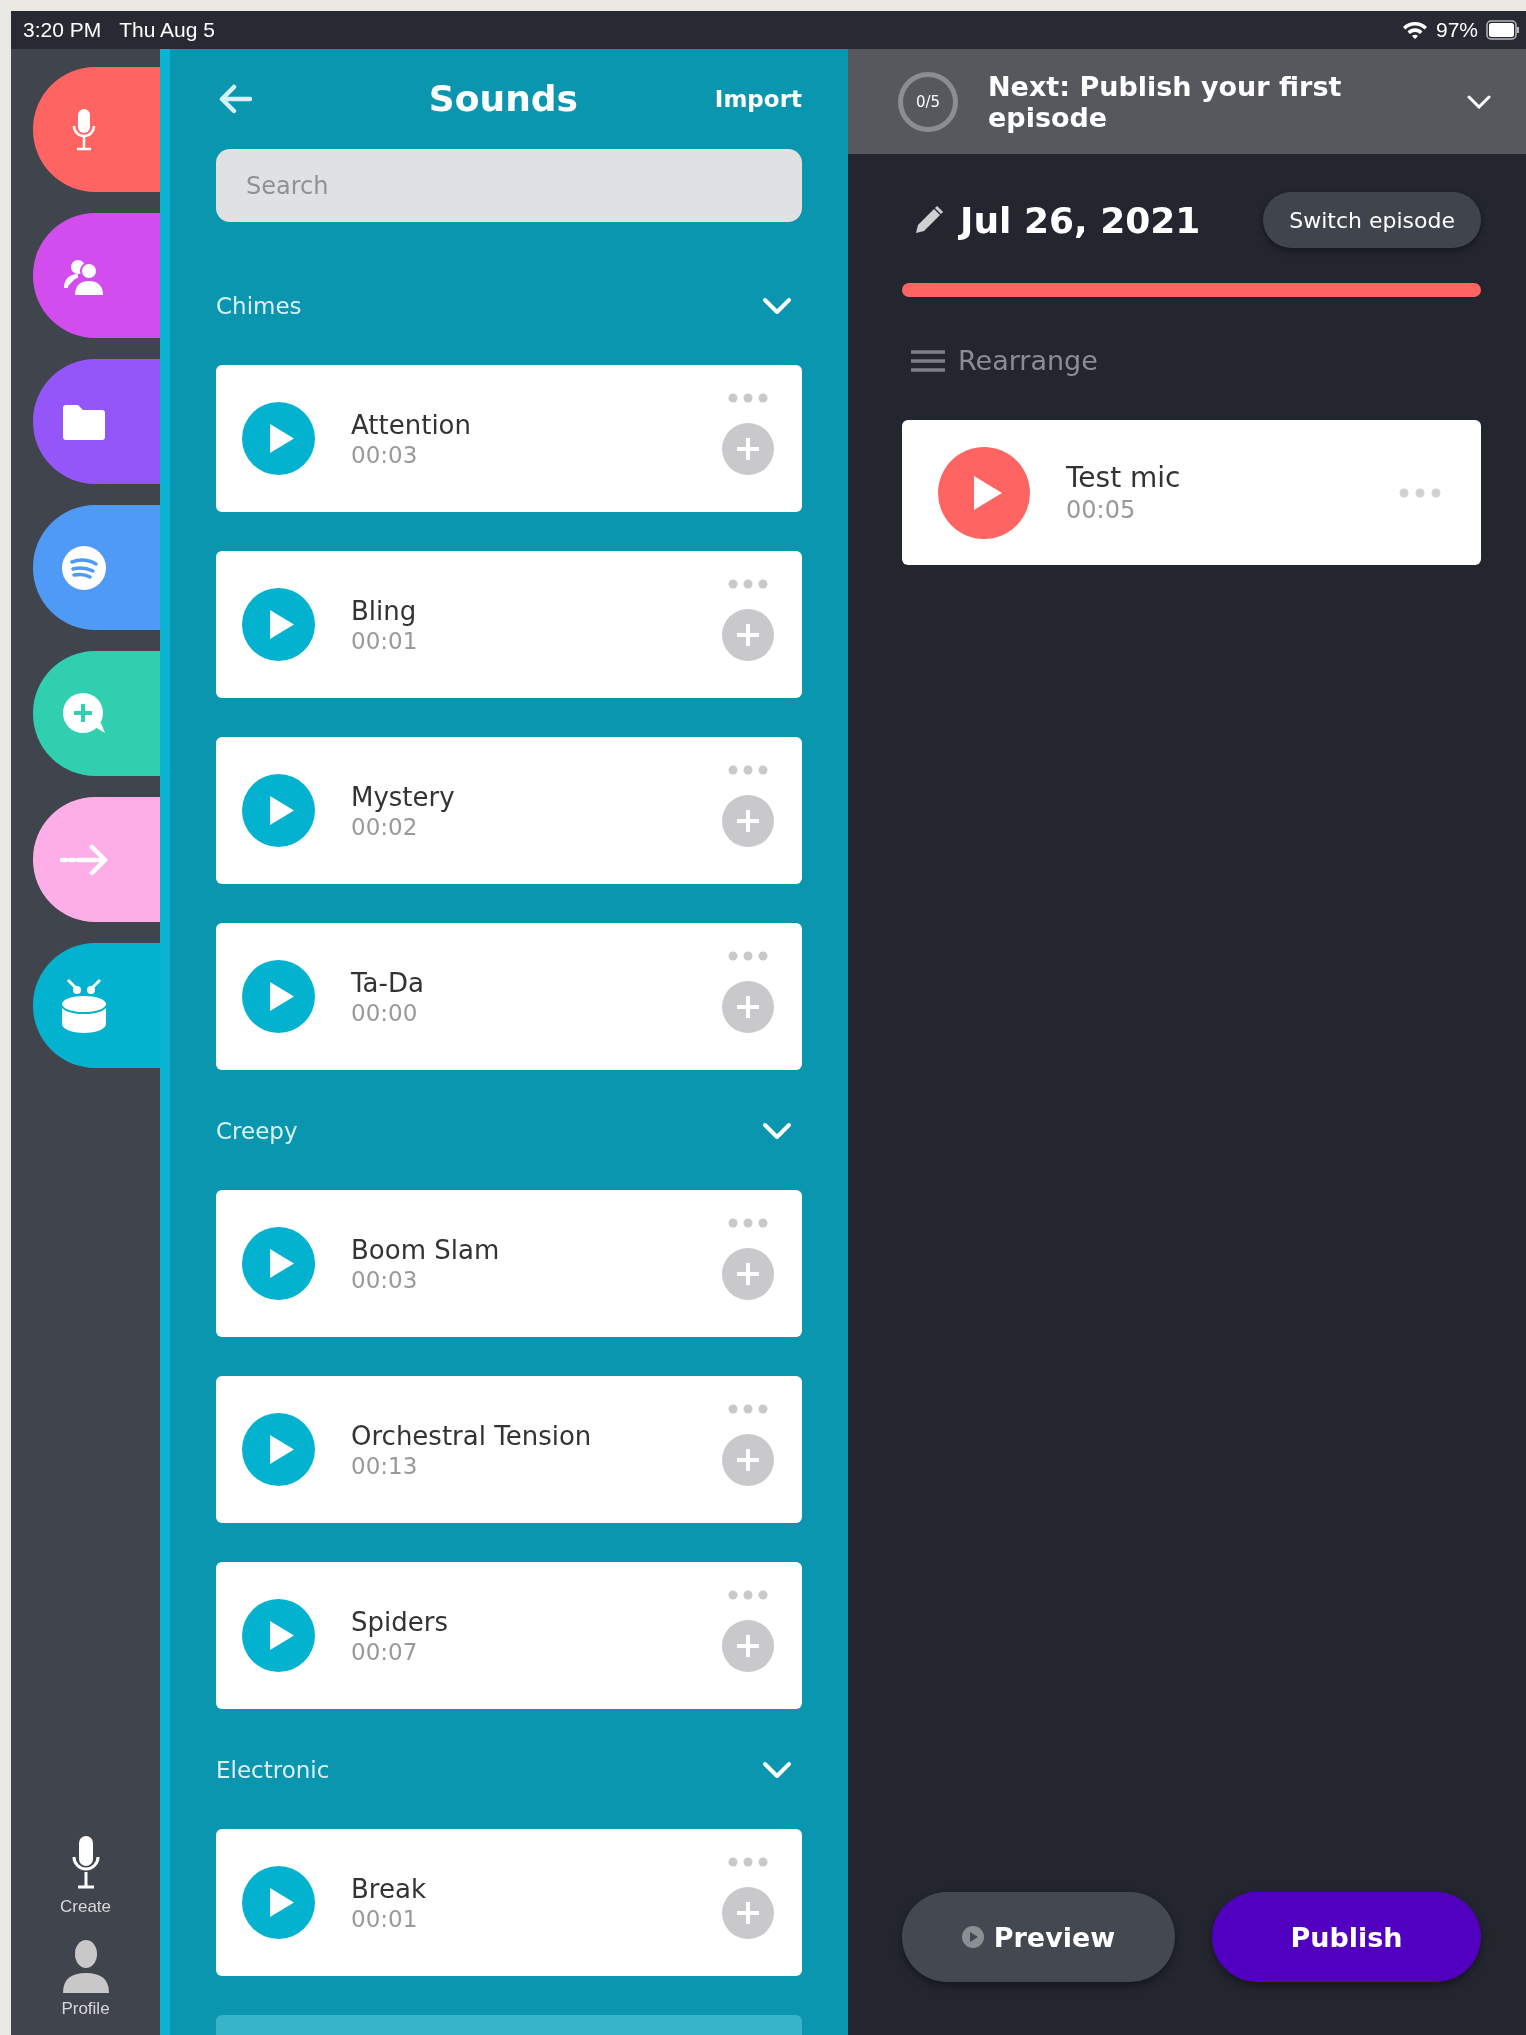  I want to click on sound-name: Mystery, so click(403, 796).